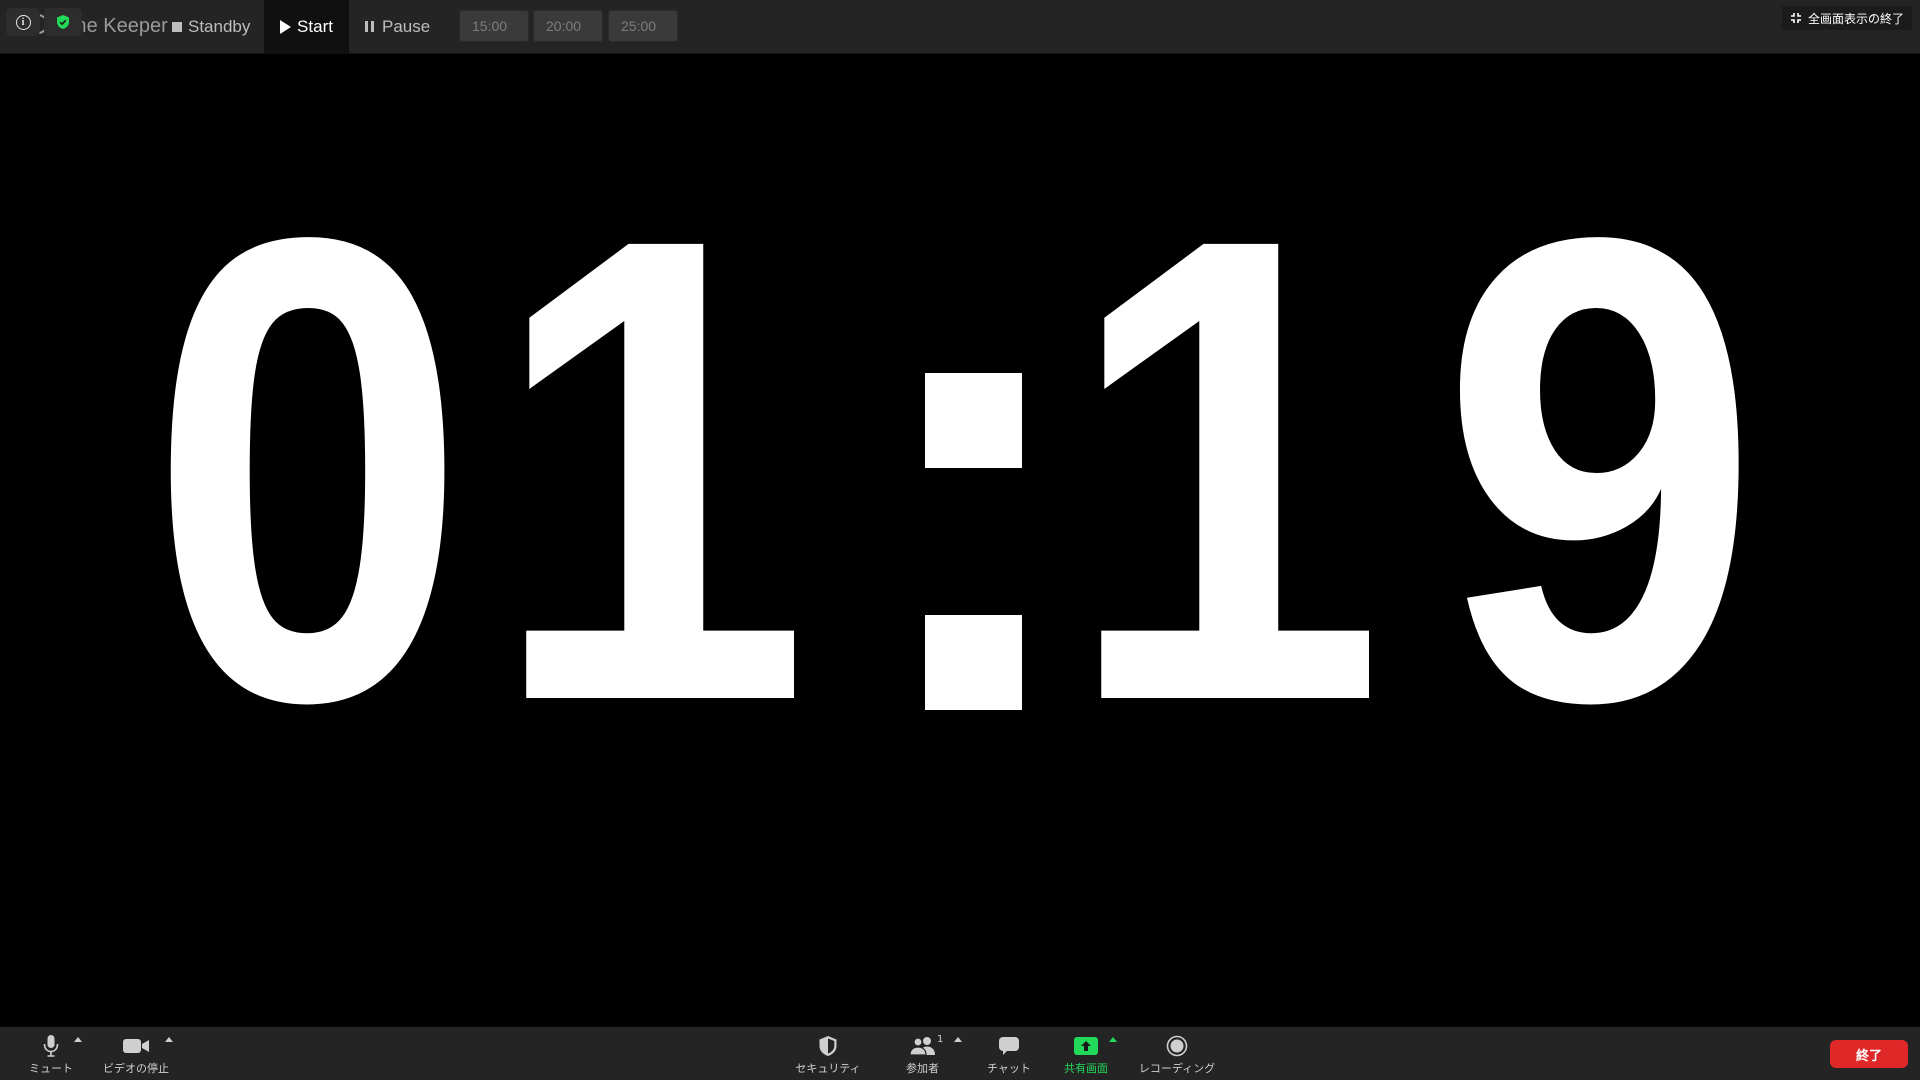 The image size is (1920, 1080). Describe the element at coordinates (219, 26) in the screenshot. I see `standby-label: Standby` at that location.